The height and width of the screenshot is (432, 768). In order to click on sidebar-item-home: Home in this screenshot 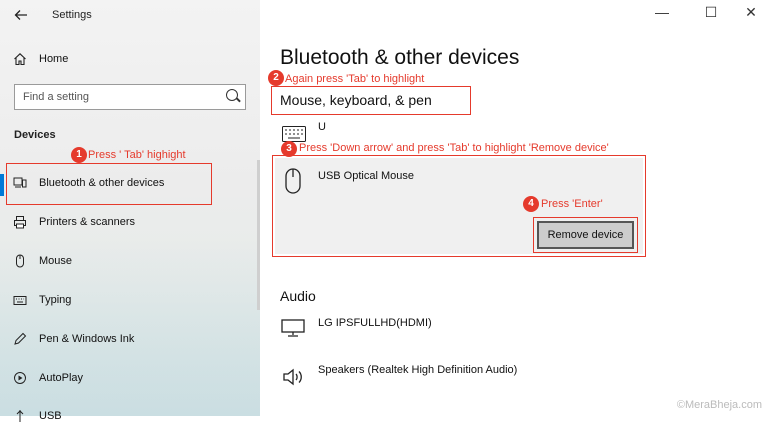, I will do `click(125, 60)`.